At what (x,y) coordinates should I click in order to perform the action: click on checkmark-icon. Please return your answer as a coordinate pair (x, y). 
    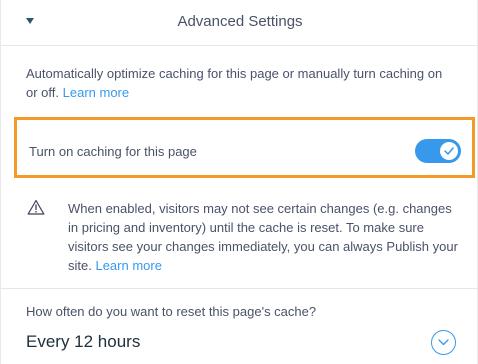
    Looking at the image, I should click on (449, 151).